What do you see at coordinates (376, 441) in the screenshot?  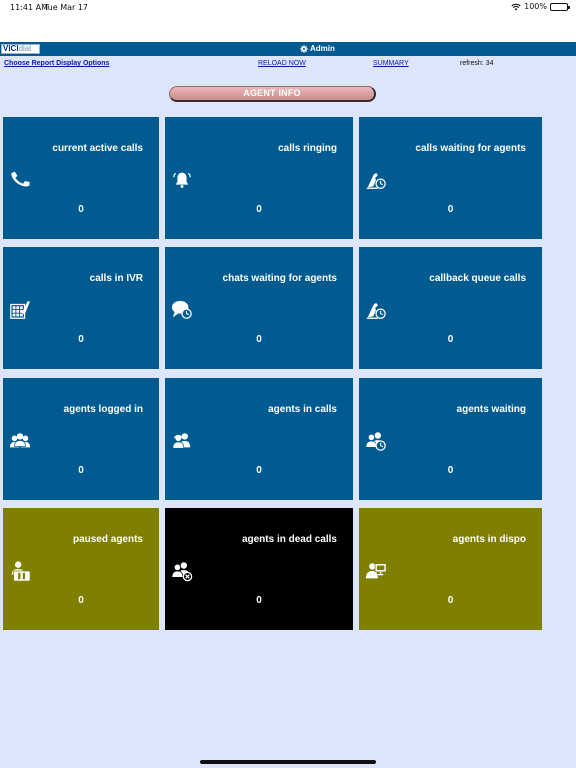 I see `agent-clock-icon` at bounding box center [376, 441].